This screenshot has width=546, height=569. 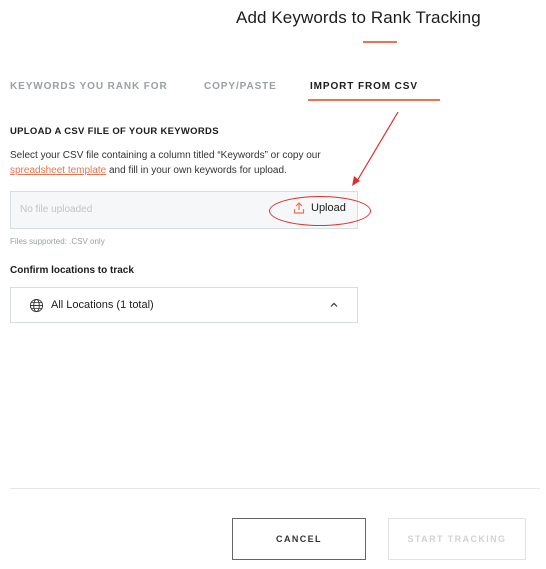 I want to click on files-supported-note: Files supported: .CSV only, so click(x=57, y=241).